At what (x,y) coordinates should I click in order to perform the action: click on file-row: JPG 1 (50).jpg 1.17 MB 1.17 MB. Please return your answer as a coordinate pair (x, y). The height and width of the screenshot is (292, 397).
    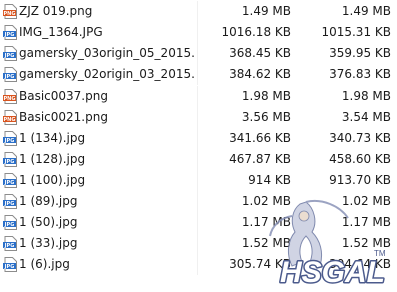
    Looking at the image, I should click on (198, 222).